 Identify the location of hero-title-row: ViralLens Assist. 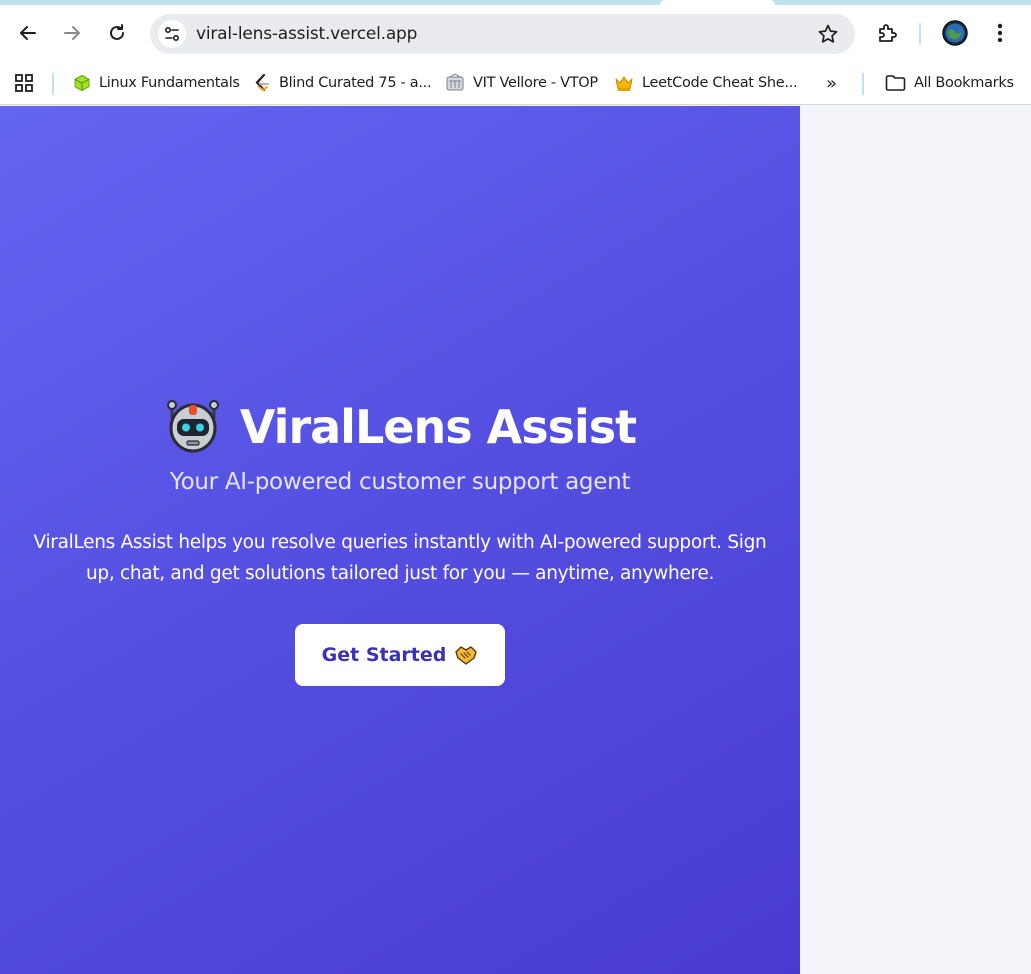
(400, 427).